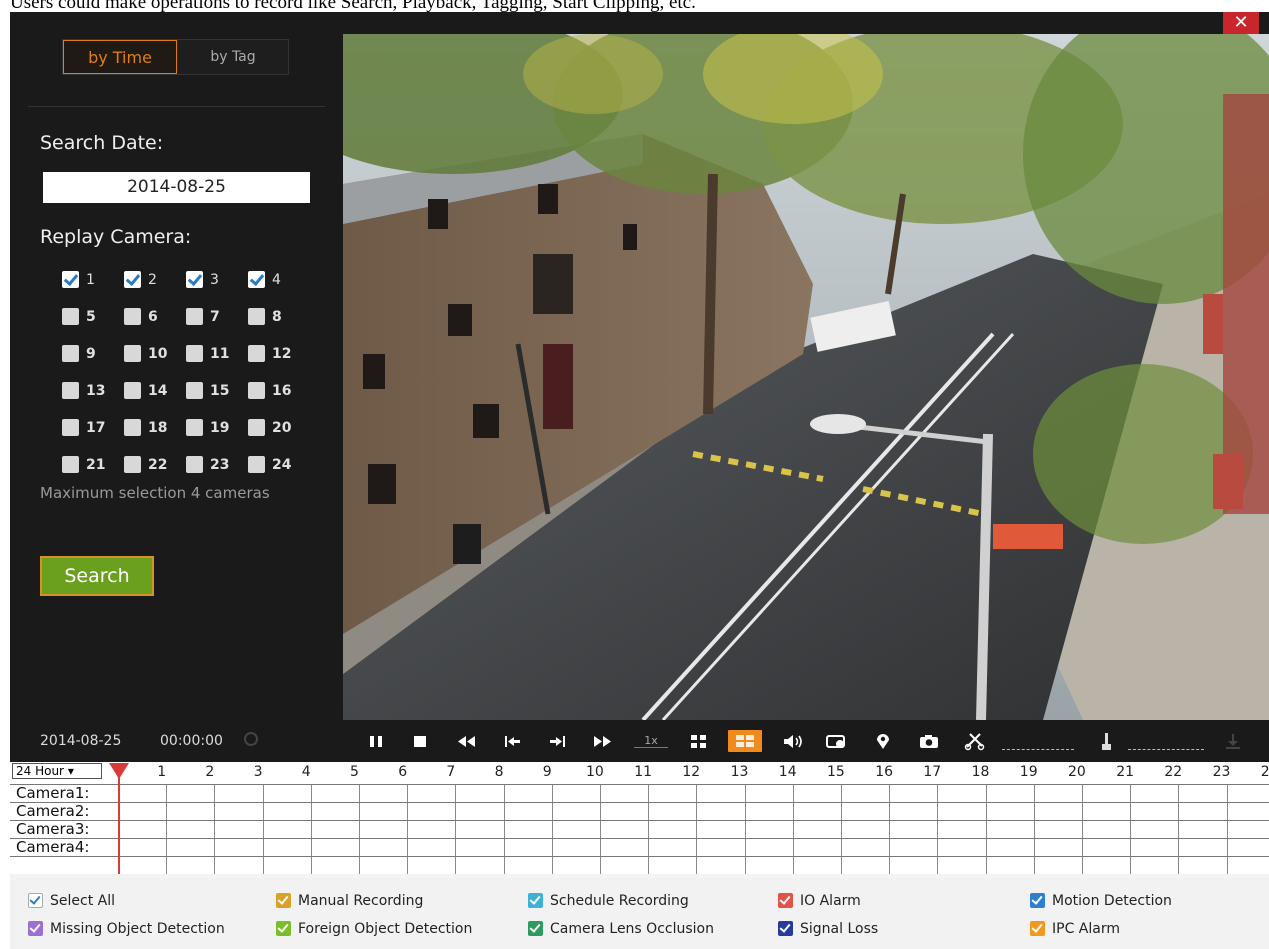 The height and width of the screenshot is (949, 1269). What do you see at coordinates (837, 741) in the screenshot?
I see `record-tag-icon` at bounding box center [837, 741].